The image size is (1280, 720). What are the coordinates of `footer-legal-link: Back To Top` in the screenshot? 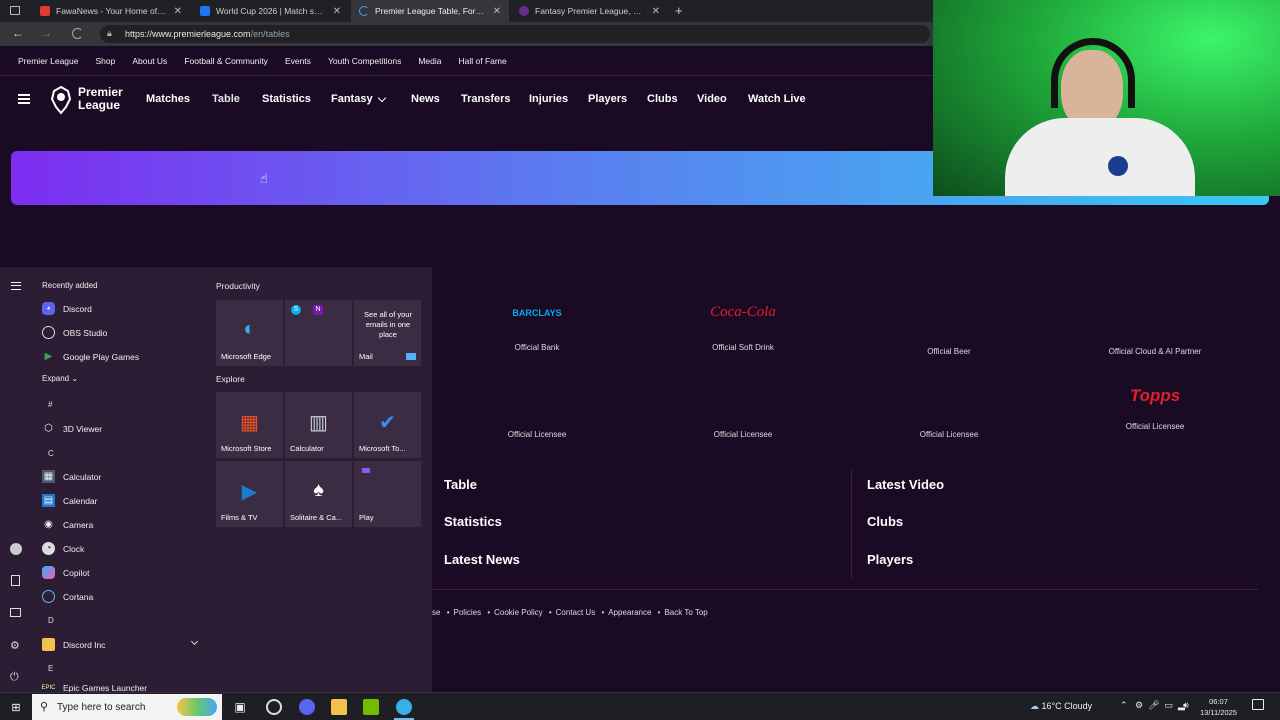 It's located at (685, 612).